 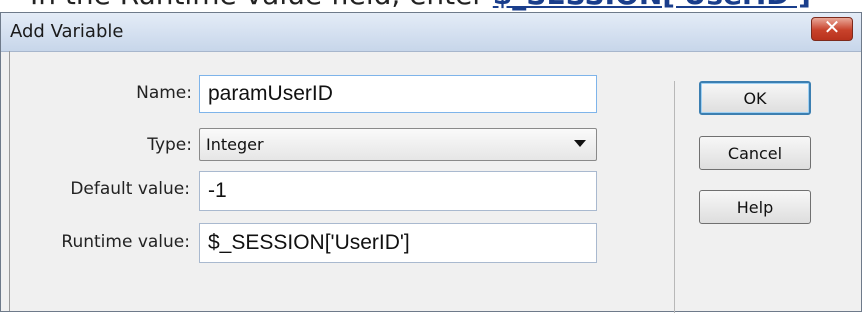 I want to click on name-field: paramUserID, so click(x=398, y=94).